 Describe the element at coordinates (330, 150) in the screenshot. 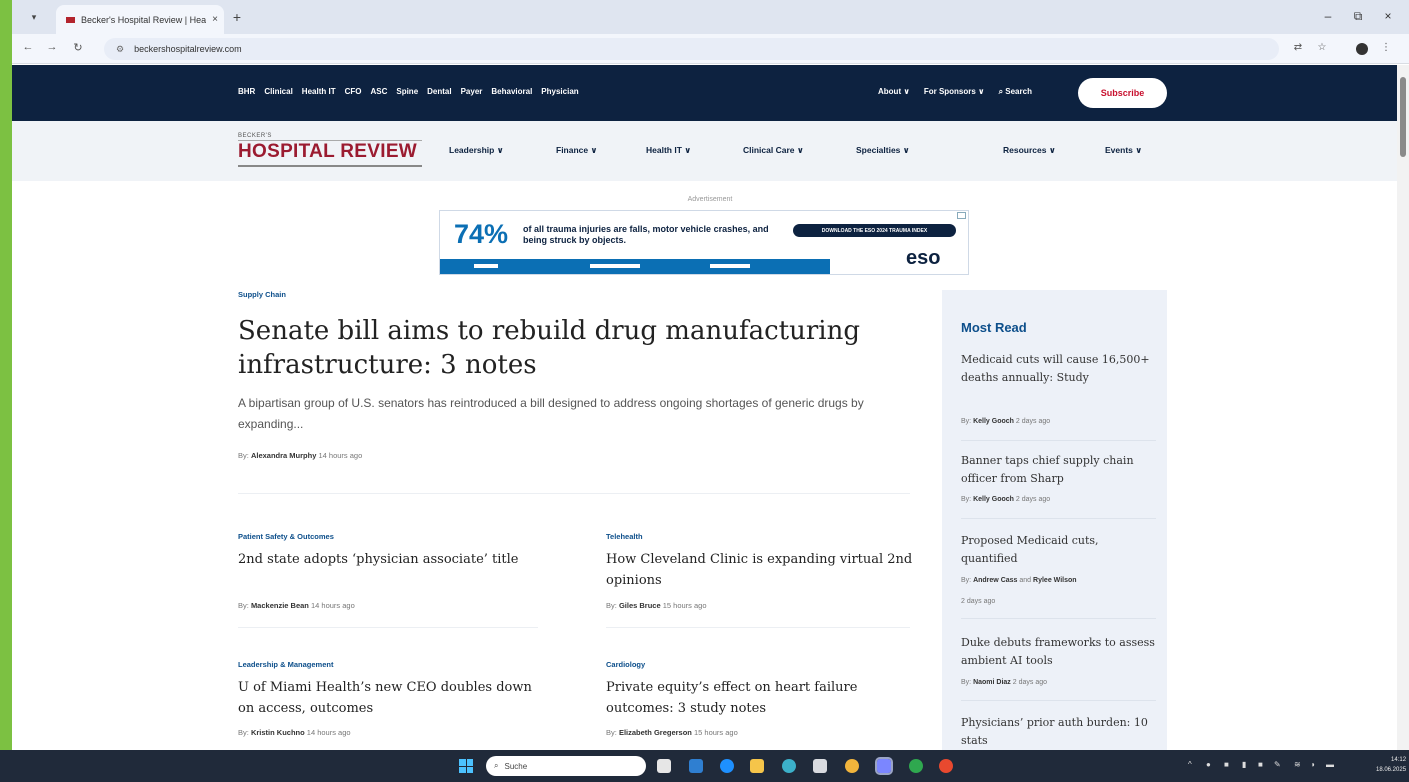

I see `site-logo: BECKER'S HOSPITAL REVIEW` at that location.